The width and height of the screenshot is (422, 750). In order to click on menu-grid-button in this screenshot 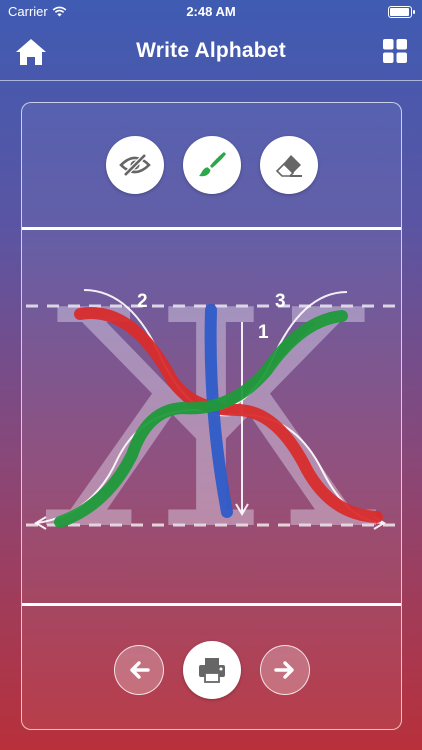, I will do `click(395, 51)`.